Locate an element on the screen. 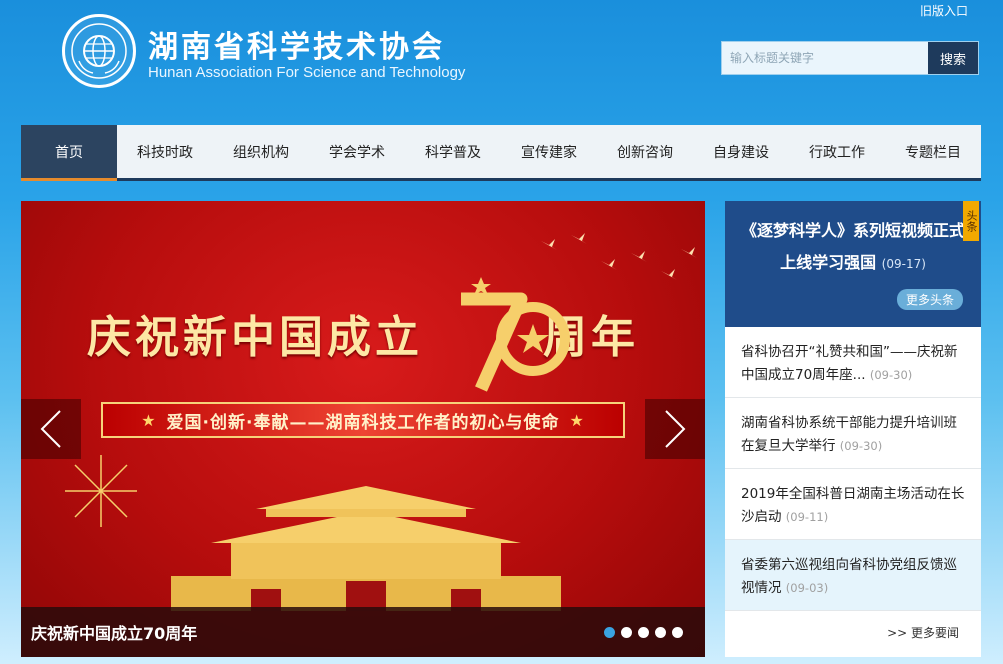 The width and height of the screenshot is (1003, 664). list-item: 省委第六巡视组向省科协党组反馈巡视情况 (09-03) is located at coordinates (853, 575).